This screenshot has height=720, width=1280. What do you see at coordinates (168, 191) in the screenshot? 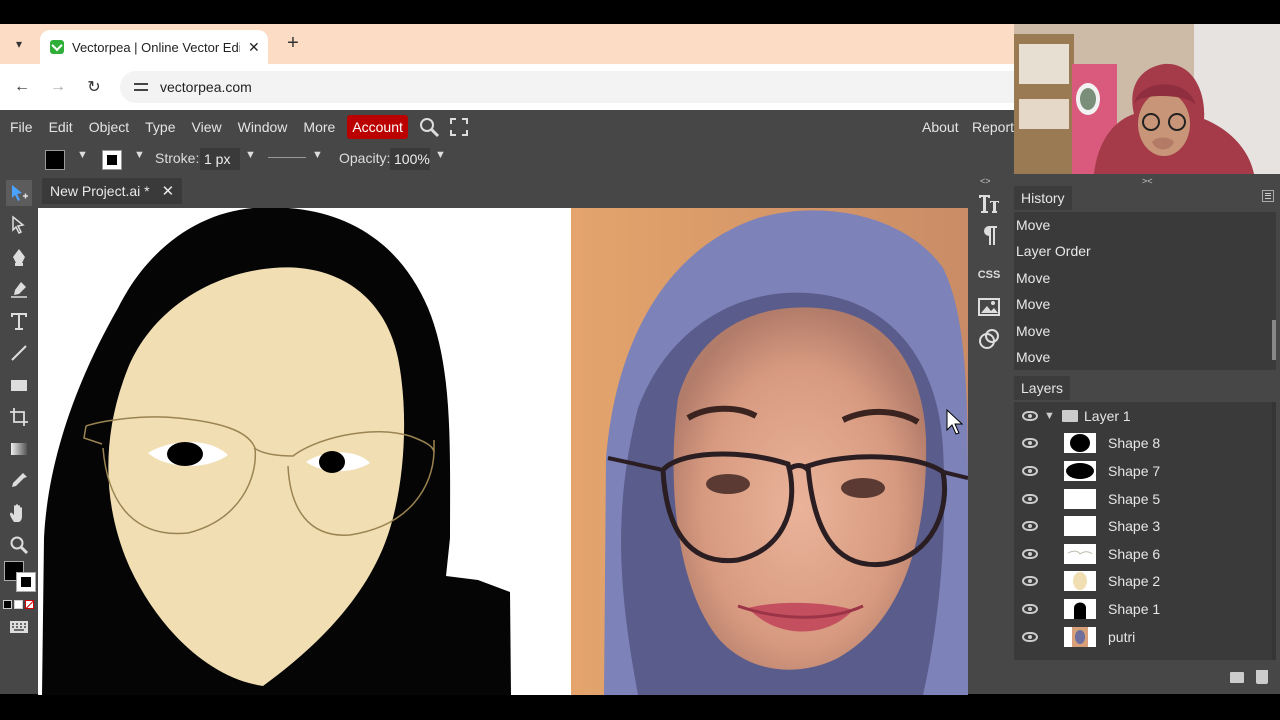
I see `close-document-icon: ✕` at bounding box center [168, 191].